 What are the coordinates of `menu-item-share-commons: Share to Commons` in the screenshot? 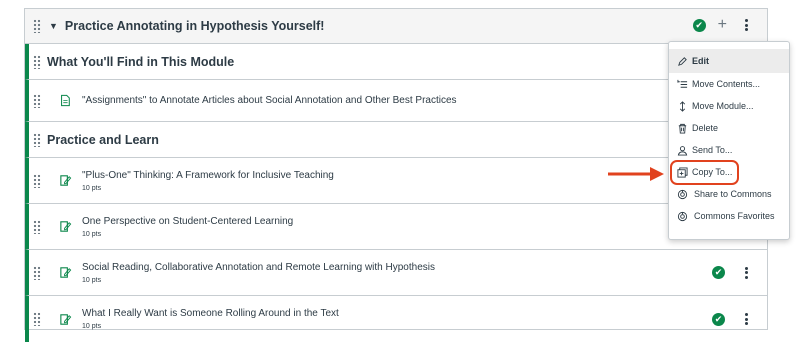 It's located at (729, 194).